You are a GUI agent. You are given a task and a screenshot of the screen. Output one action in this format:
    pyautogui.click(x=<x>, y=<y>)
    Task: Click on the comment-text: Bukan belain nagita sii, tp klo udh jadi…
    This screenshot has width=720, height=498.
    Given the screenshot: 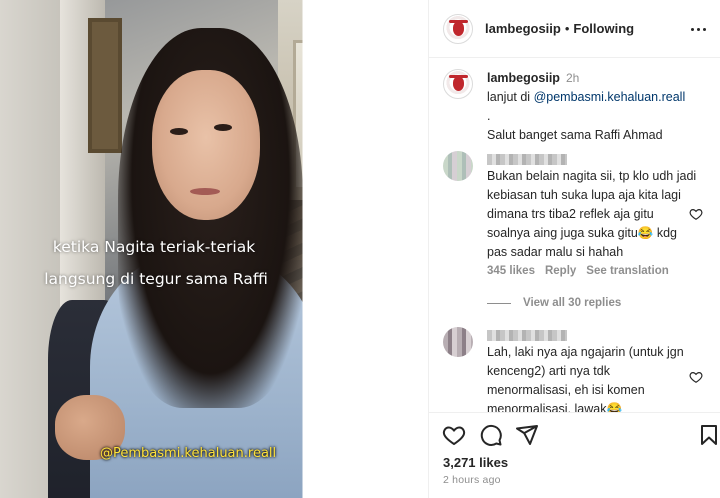 What is the action you would take?
    pyautogui.click(x=592, y=214)
    